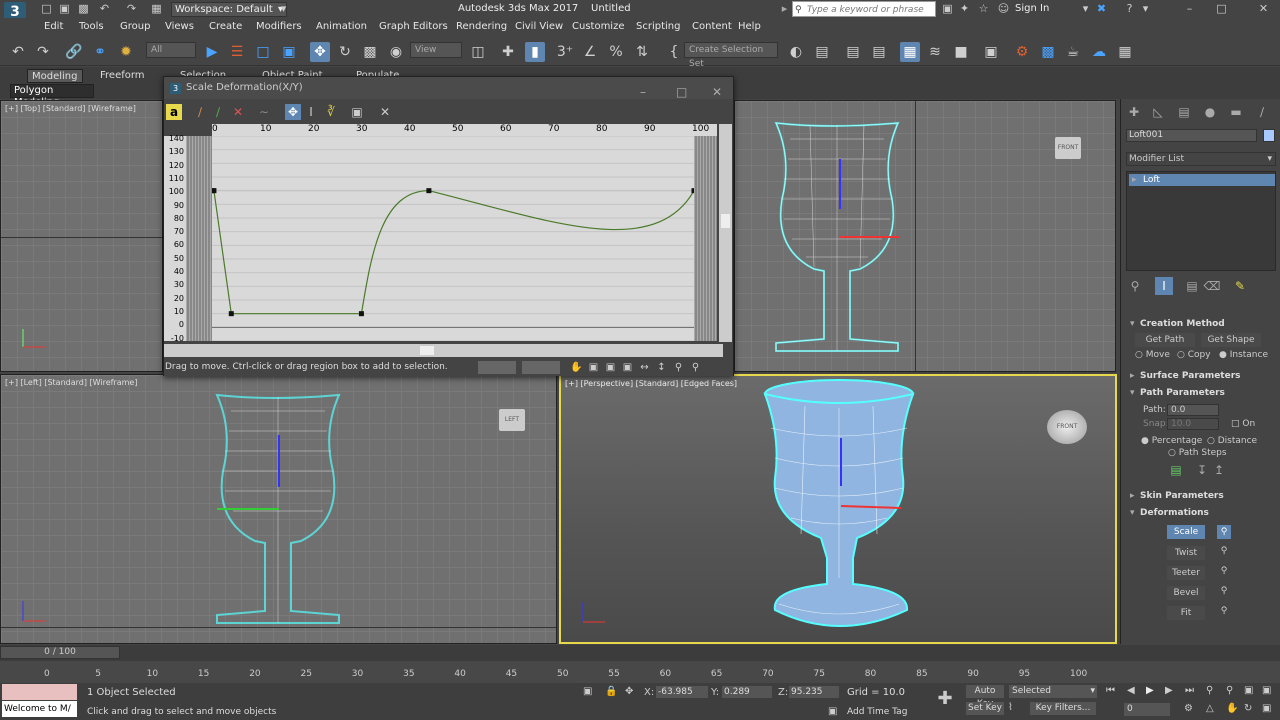 This screenshot has width=1280, height=720. Describe the element at coordinates (1068, 148) in the screenshot. I see `viewcube-front: FRONT` at that location.